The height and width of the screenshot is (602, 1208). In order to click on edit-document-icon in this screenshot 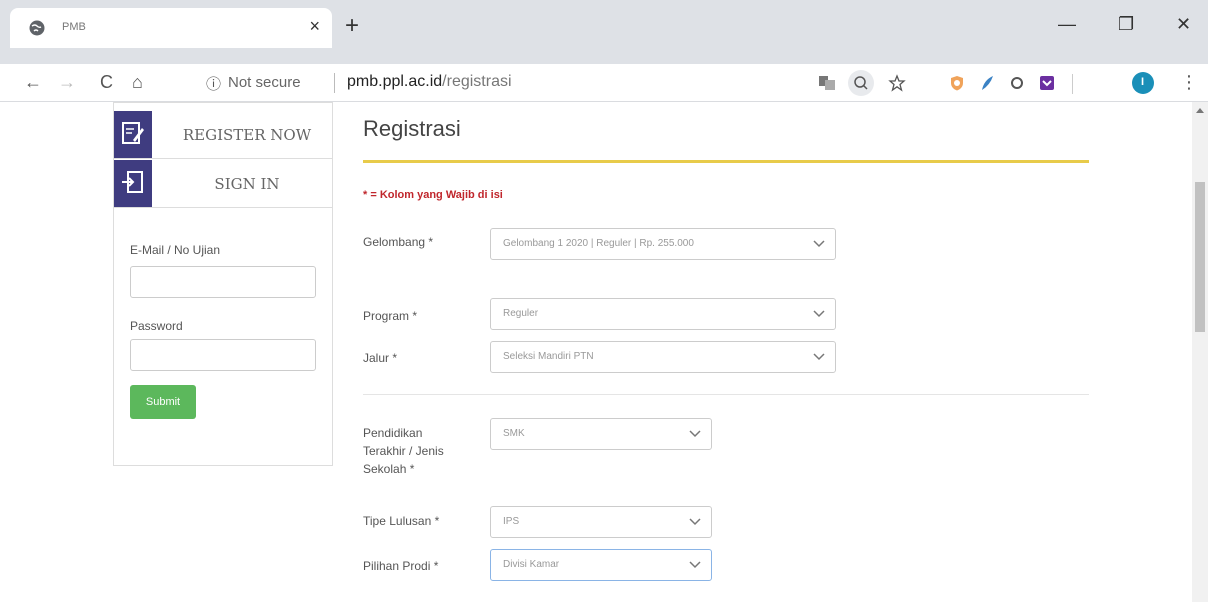, I will do `click(133, 133)`.